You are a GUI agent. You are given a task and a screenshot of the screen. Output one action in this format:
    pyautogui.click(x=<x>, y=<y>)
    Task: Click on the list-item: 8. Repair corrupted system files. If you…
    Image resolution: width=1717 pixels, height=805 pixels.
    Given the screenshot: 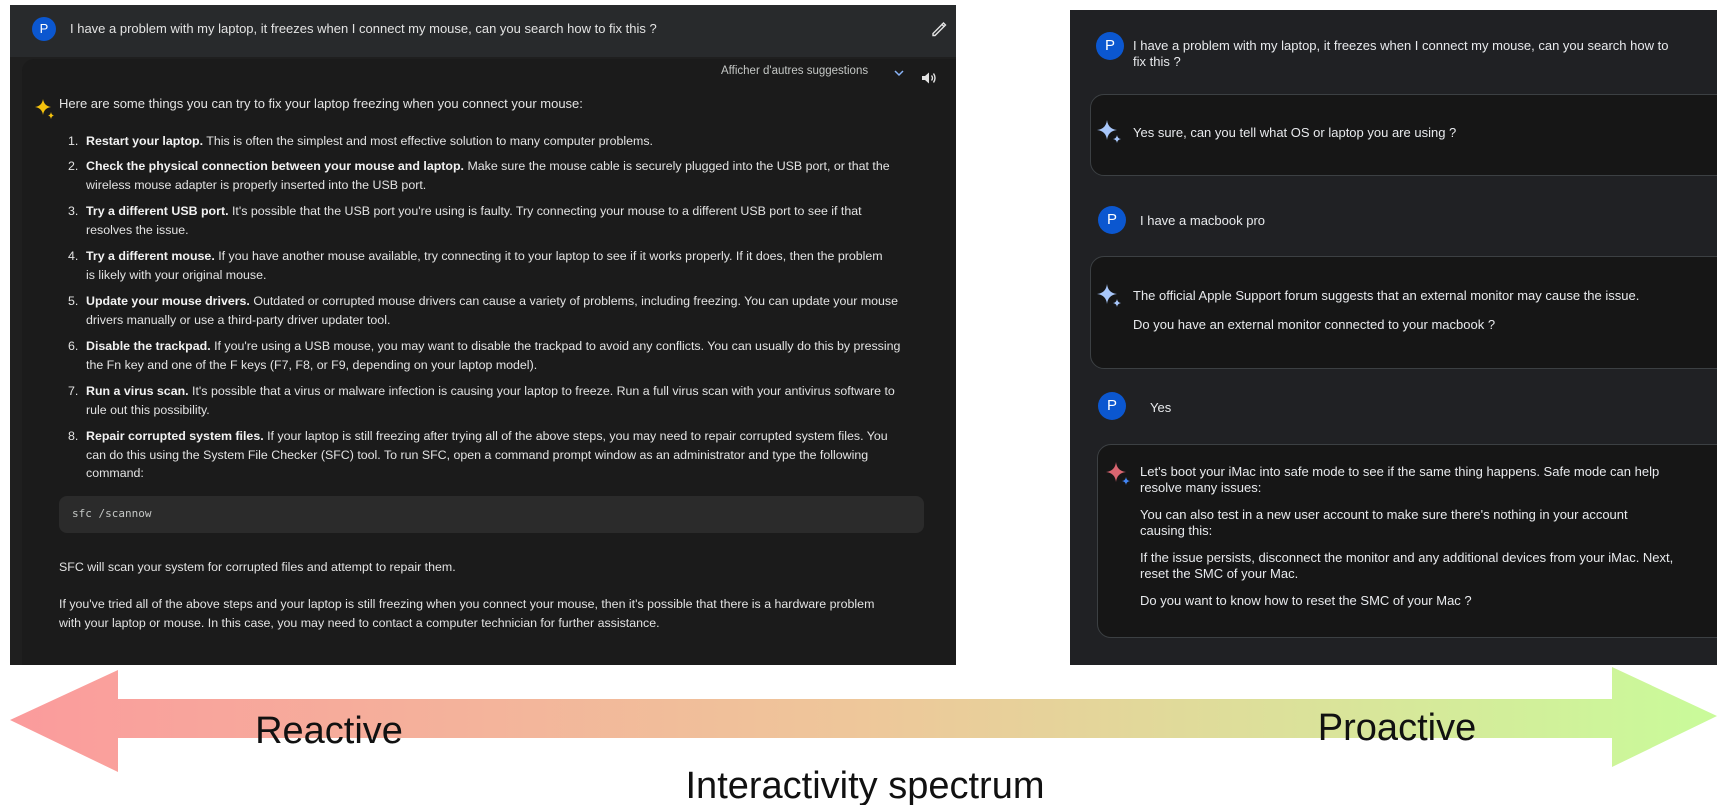 What is the action you would take?
    pyautogui.click(x=478, y=454)
    